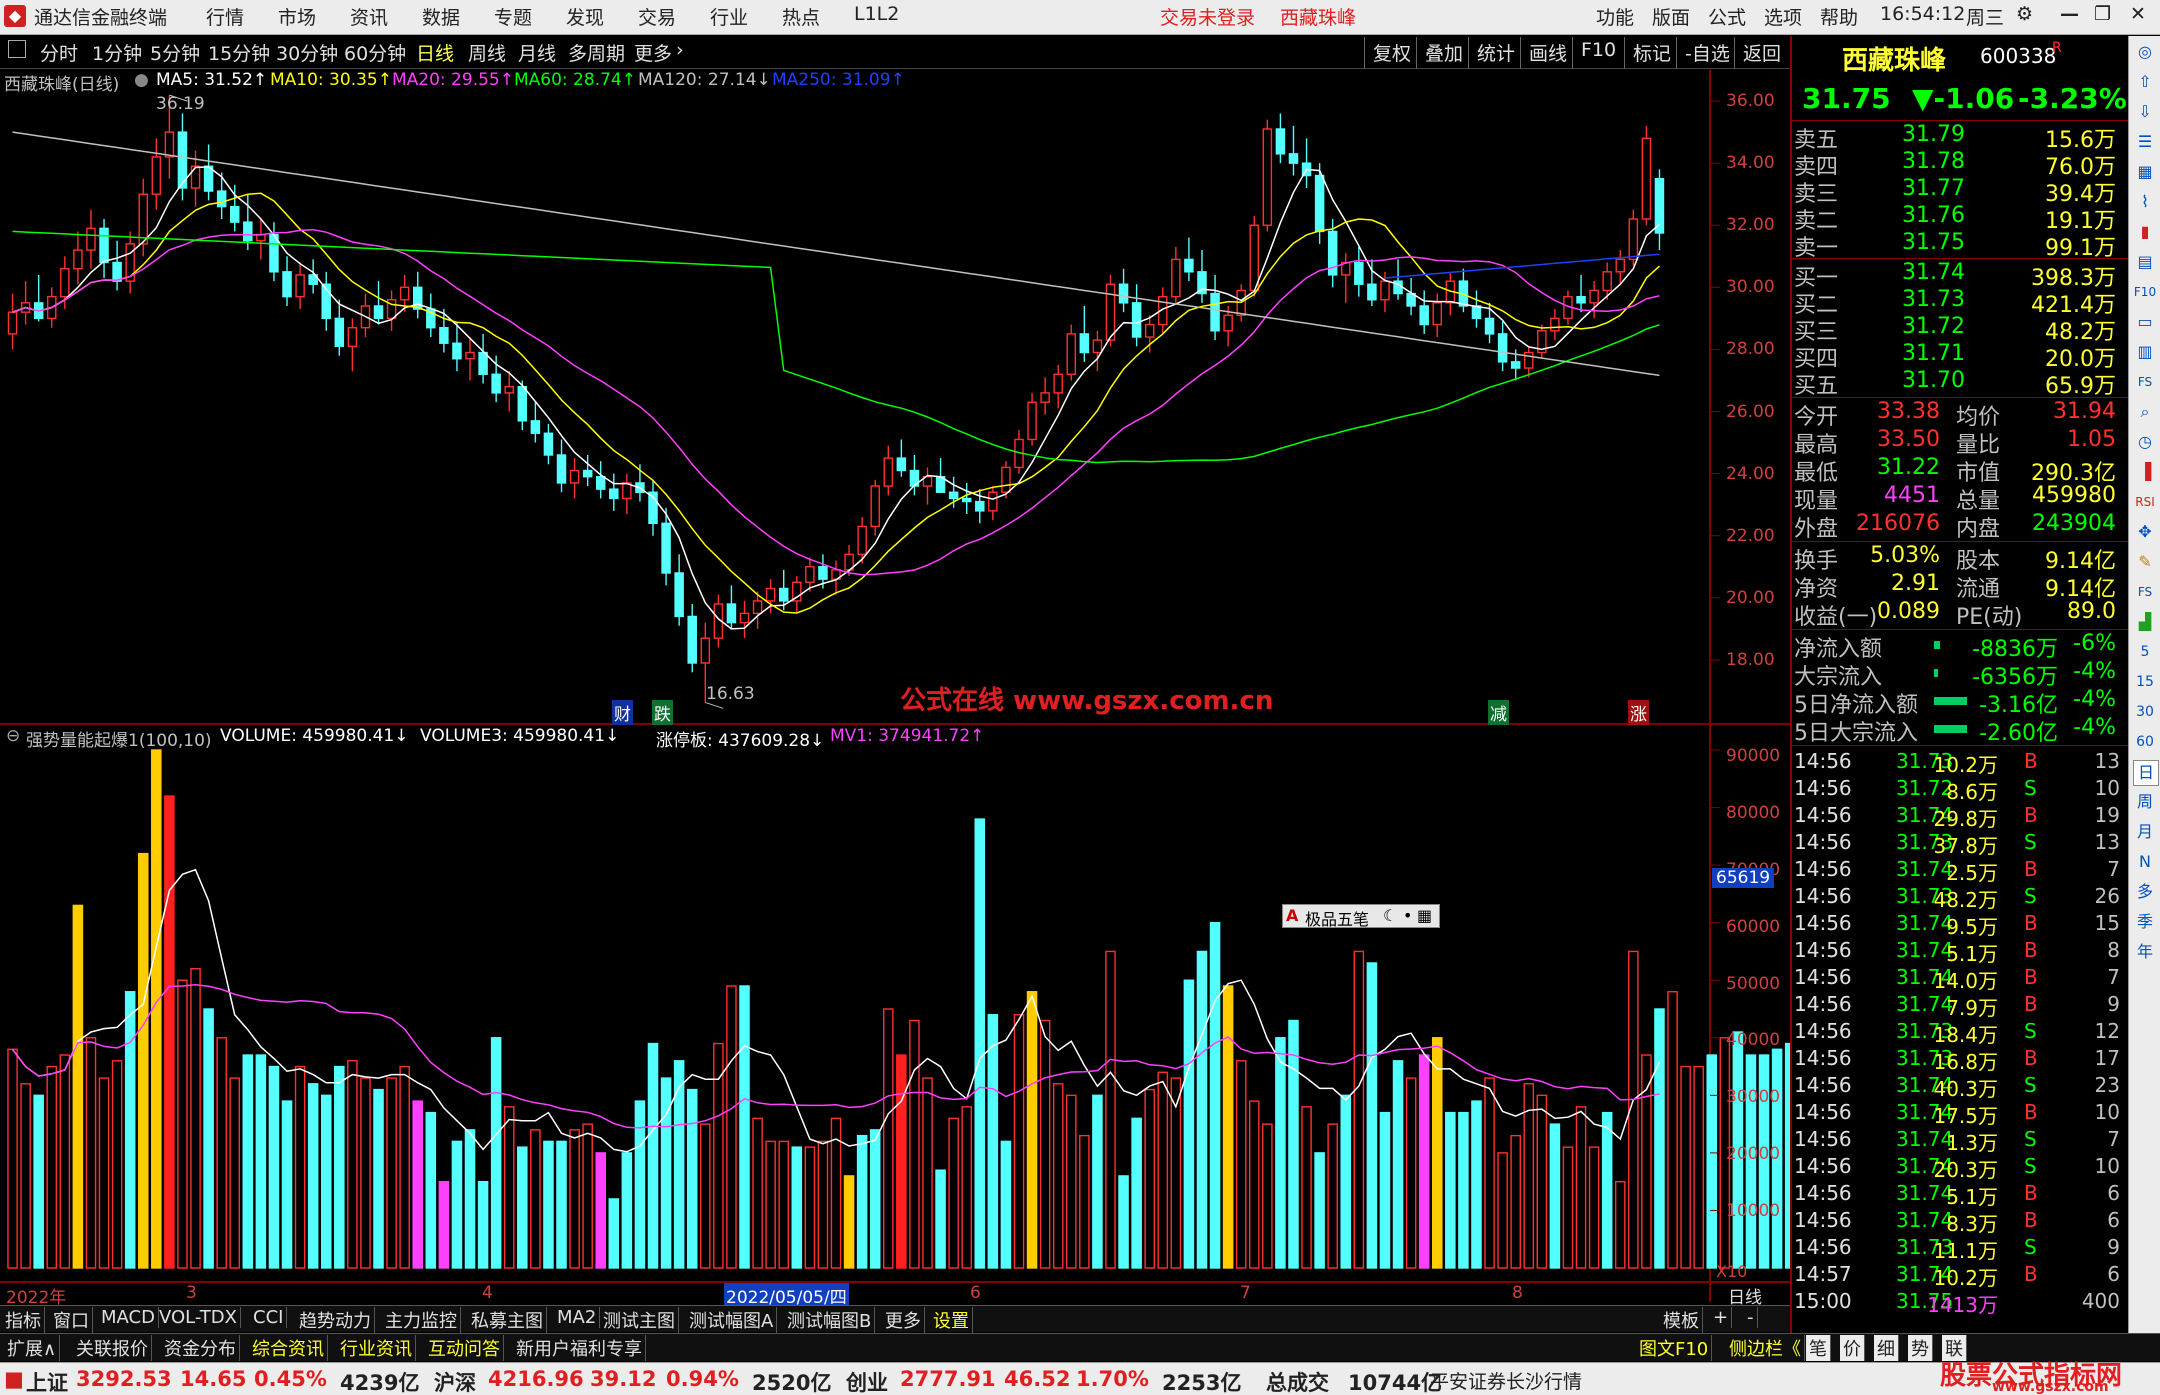 The image size is (2160, 1395). Describe the element at coordinates (2145, 532) in the screenshot. I see `move-icon: ✥` at that location.